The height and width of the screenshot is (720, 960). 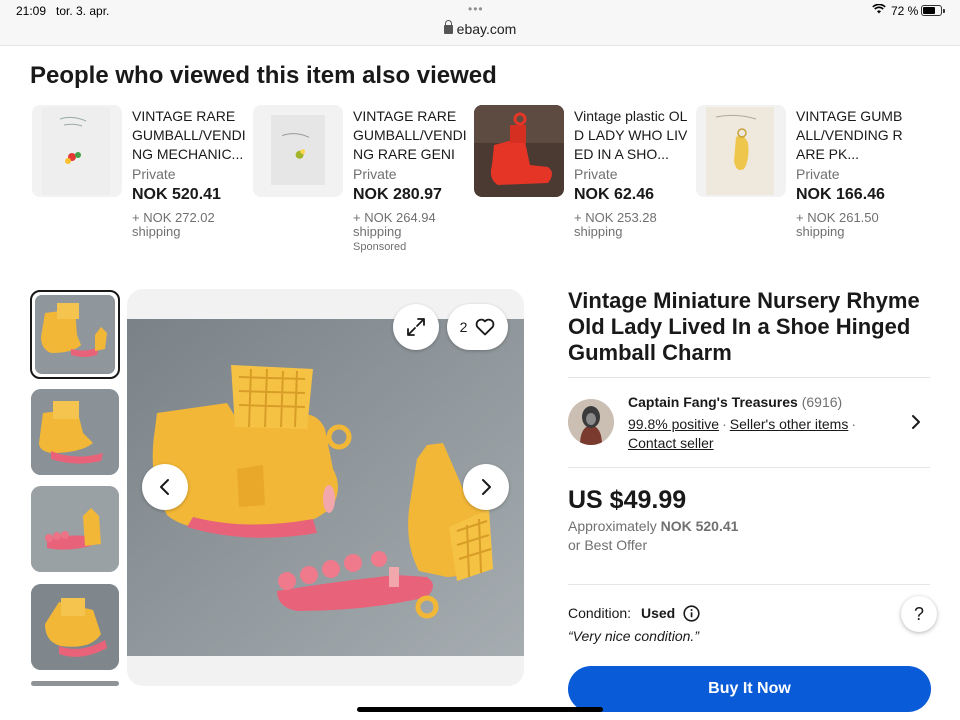 I want to click on seller-links: 99.8% positive · Seller's other items ·, so click(x=743, y=424).